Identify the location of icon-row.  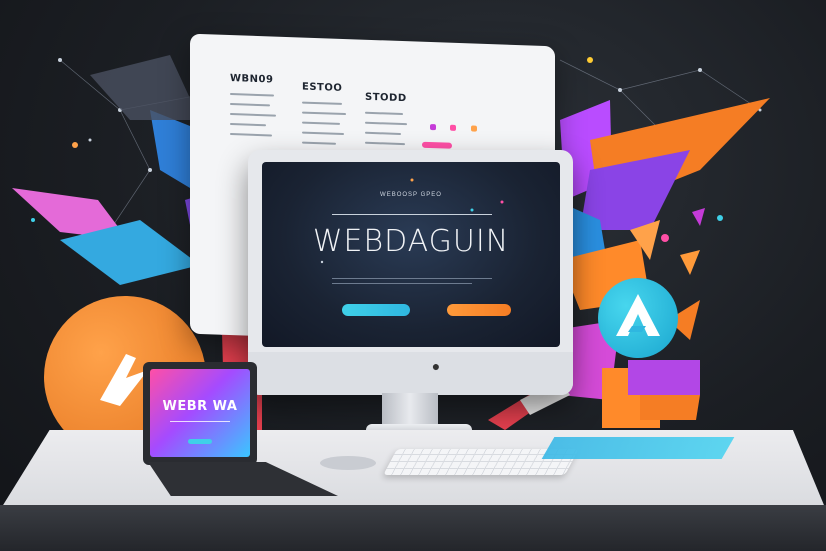
(453, 127).